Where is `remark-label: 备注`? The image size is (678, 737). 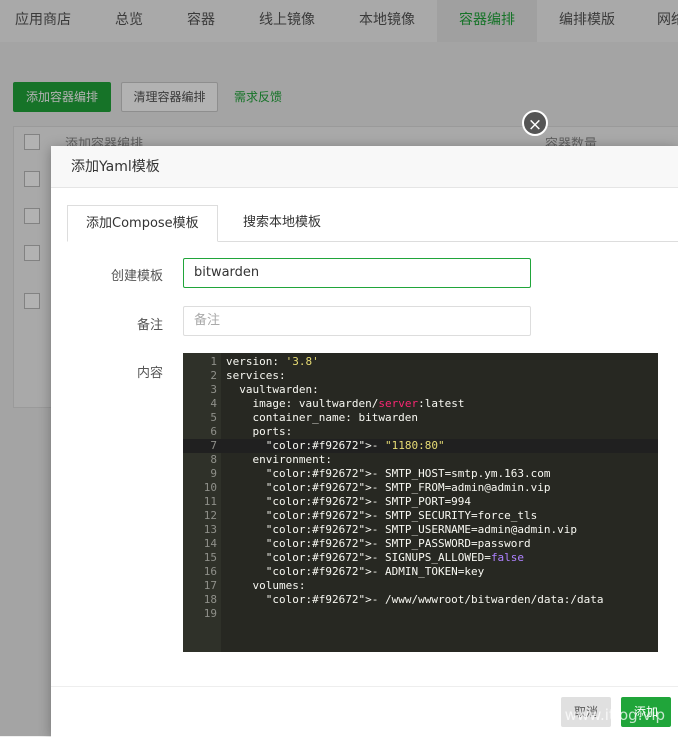
remark-label: 备注 is located at coordinates (149, 325).